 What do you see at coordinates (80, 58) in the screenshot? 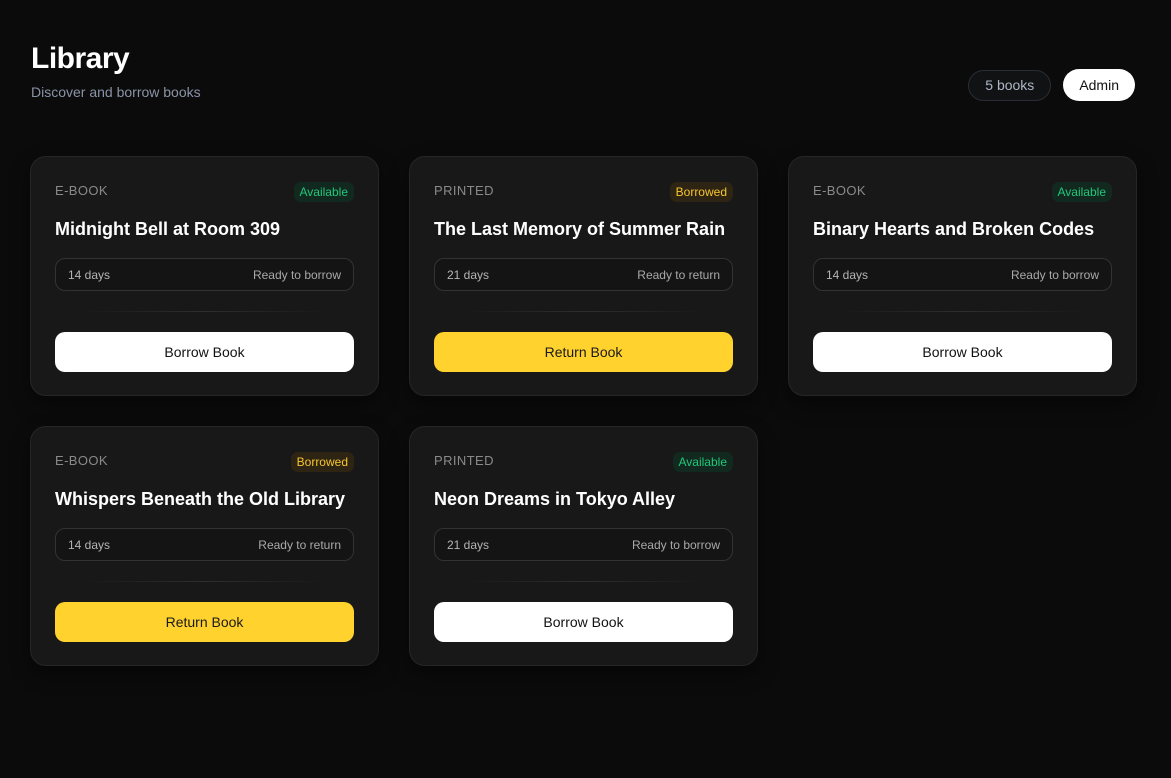
I see `page-title: Library` at bounding box center [80, 58].